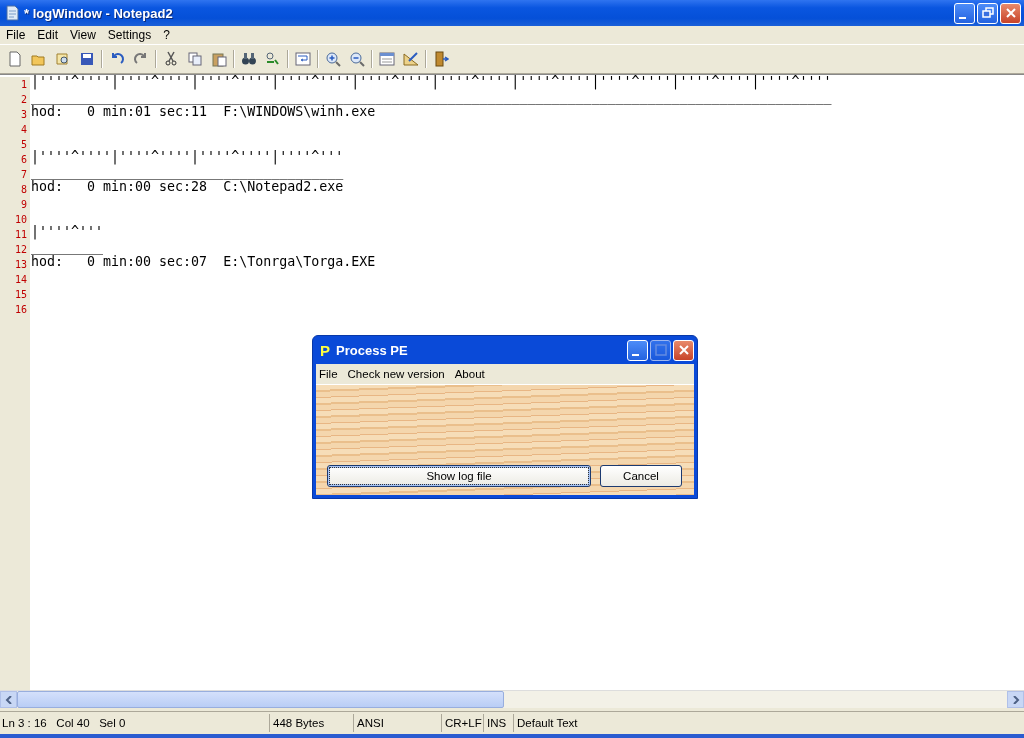 The image size is (1024, 738). Describe the element at coordinates (23, 205) in the screenshot. I see `line-number: 9` at that location.